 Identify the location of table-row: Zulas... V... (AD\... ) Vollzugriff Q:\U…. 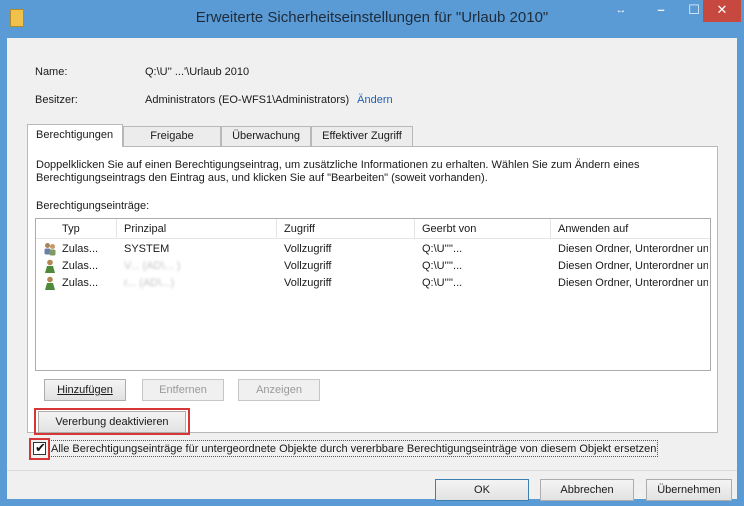
(373, 266).